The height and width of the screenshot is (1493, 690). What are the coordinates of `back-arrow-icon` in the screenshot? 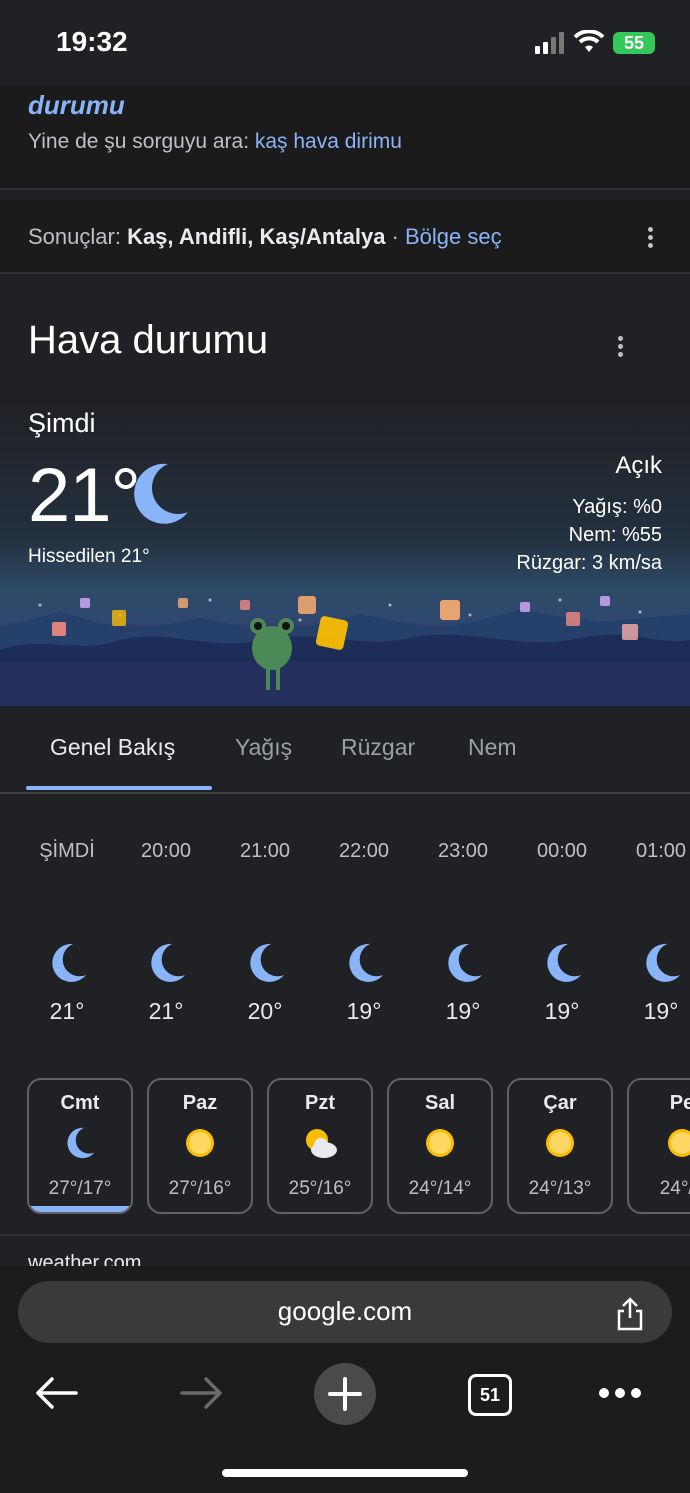 It's located at (56, 1393).